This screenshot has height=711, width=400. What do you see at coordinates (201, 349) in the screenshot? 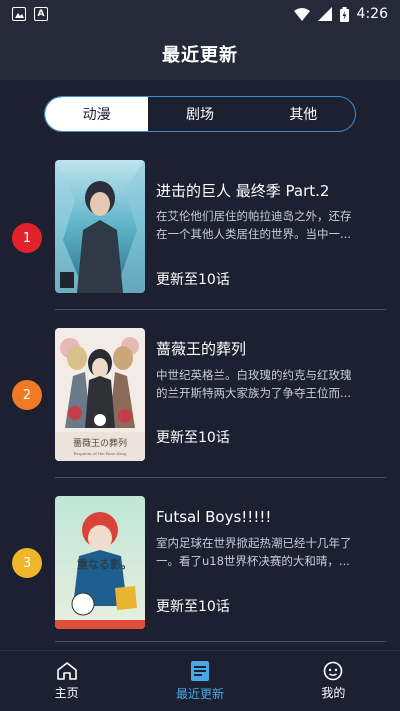
I see `item-title: 蔷薇王的葬列` at bounding box center [201, 349].